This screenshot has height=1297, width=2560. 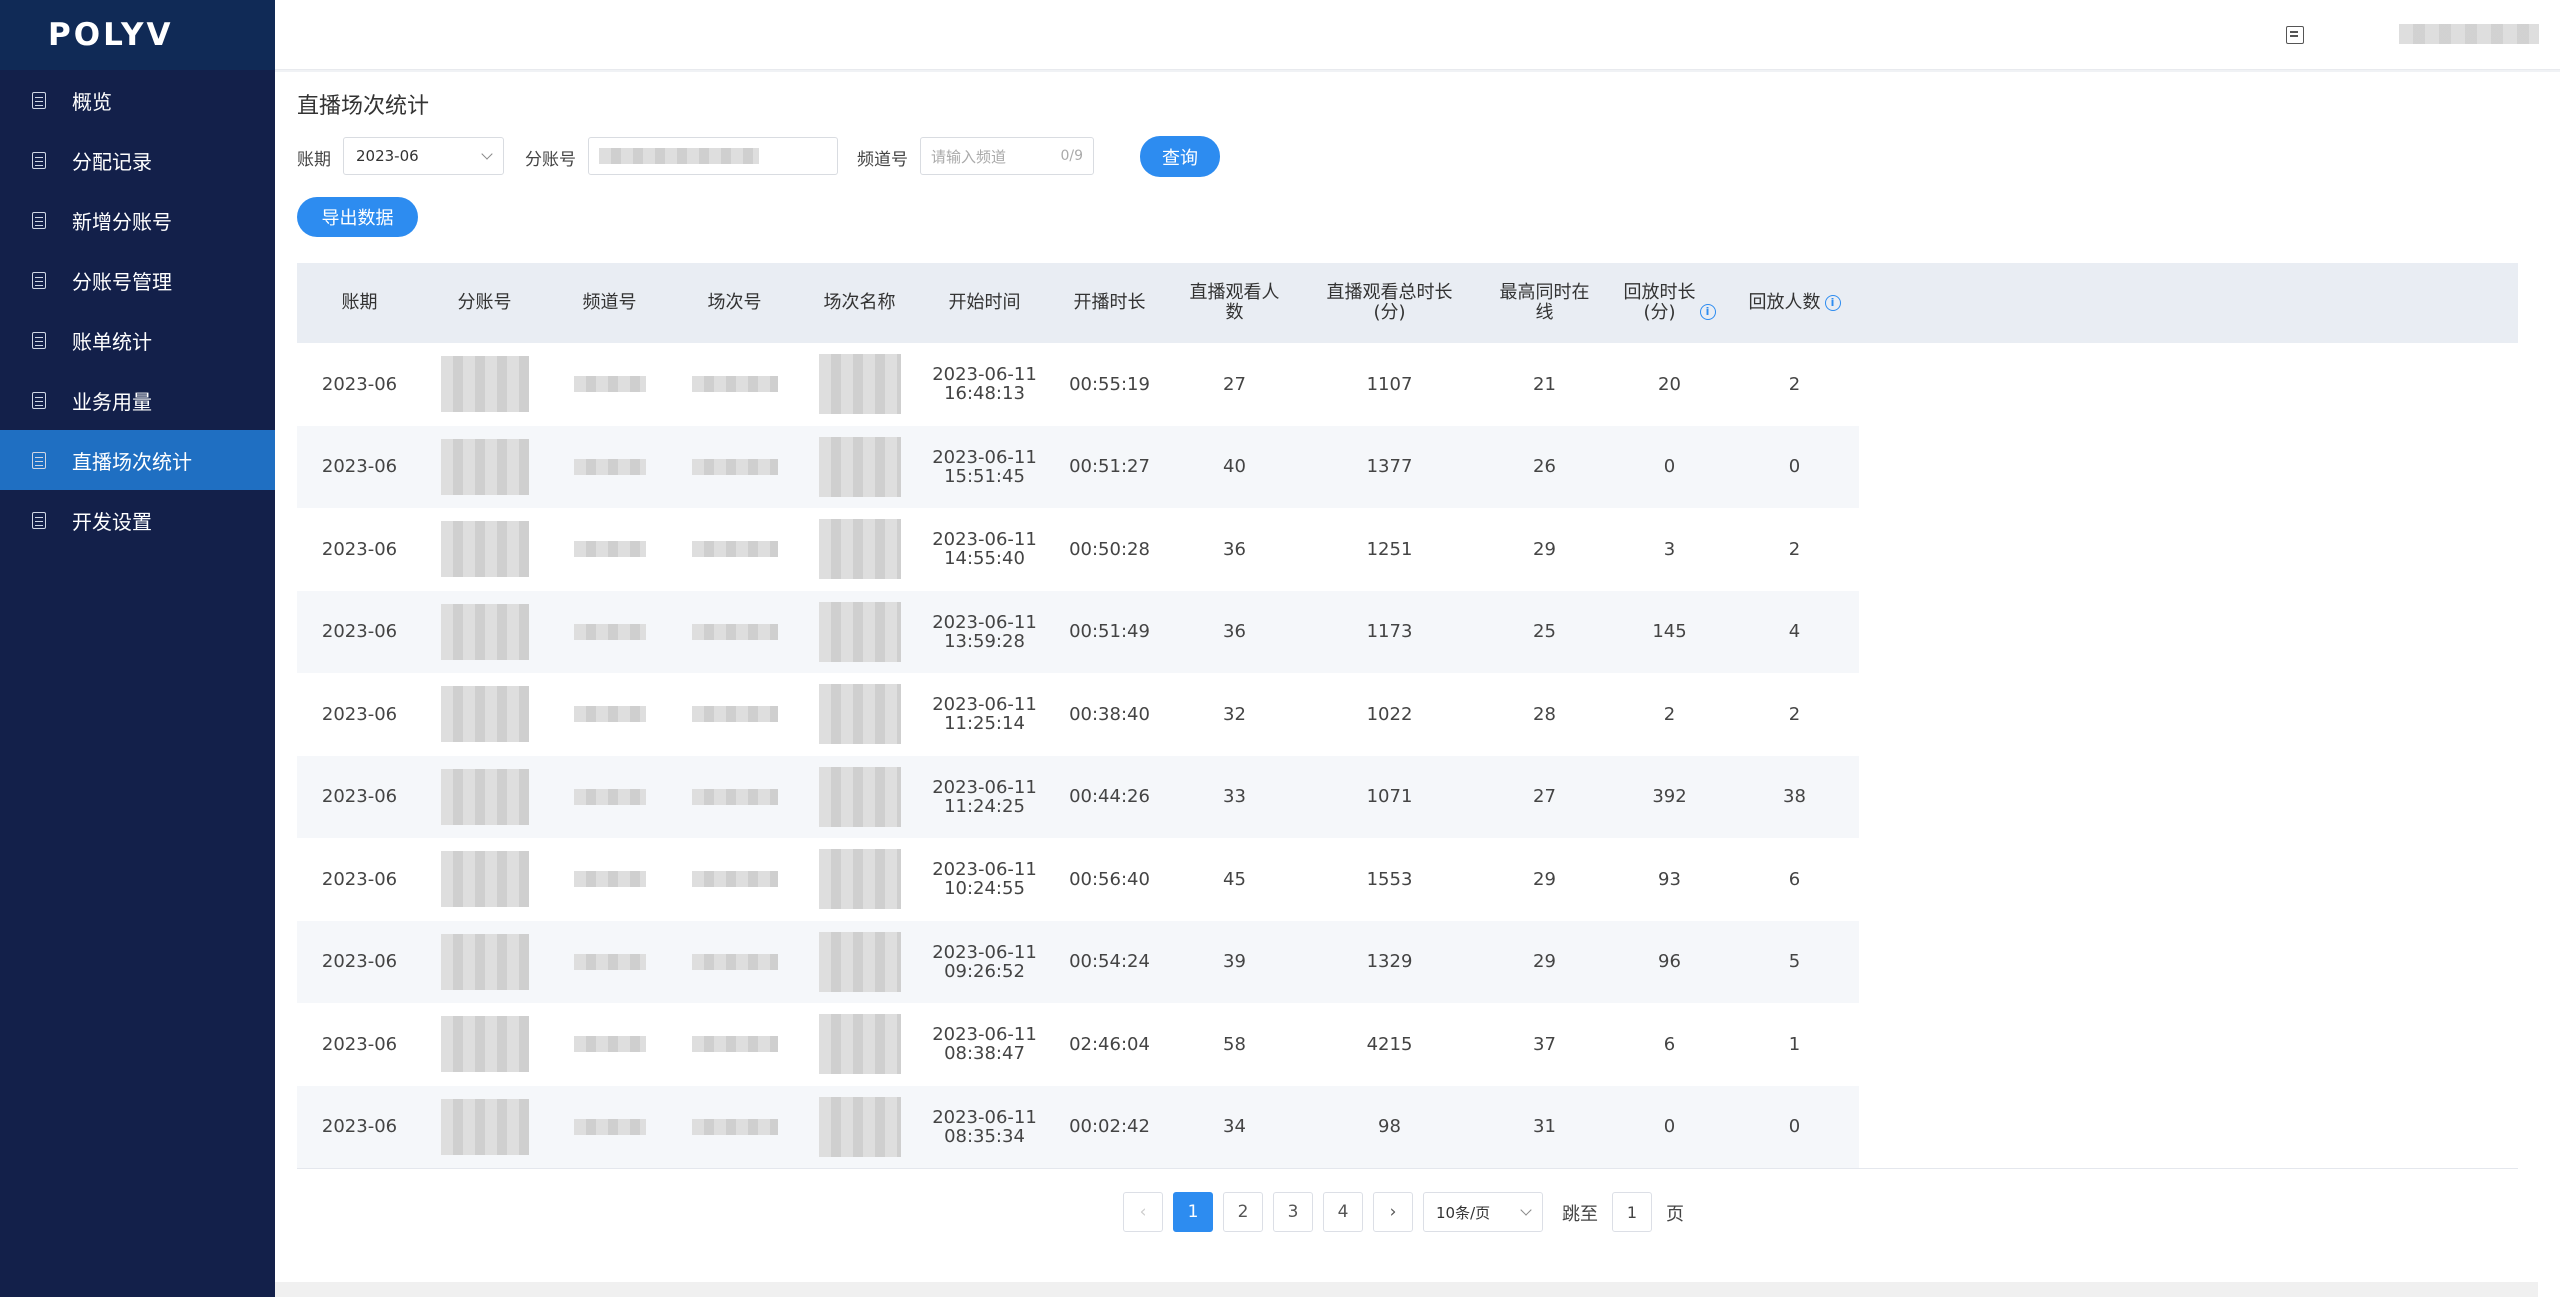 What do you see at coordinates (1389, 1127) in the screenshot?
I see `cell-live-watch-total: 98` at bounding box center [1389, 1127].